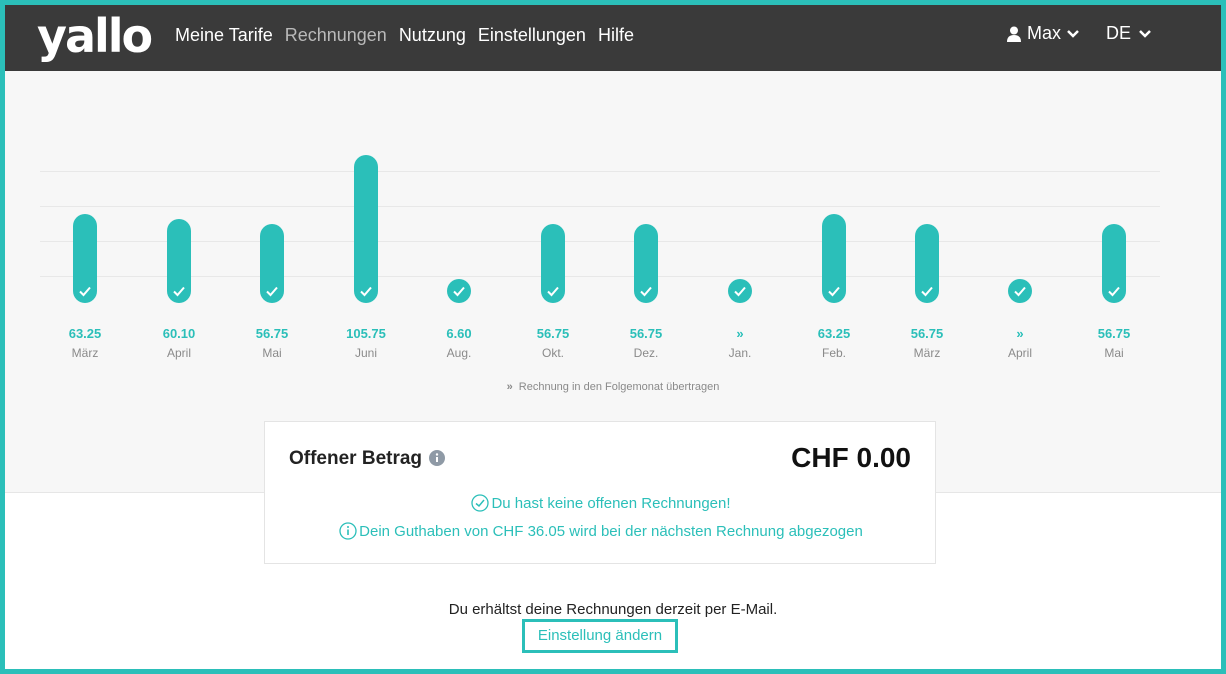 Image resolution: width=1226 pixels, height=674 pixels. Describe the element at coordinates (851, 457) in the screenshot. I see `balance-amount: CHF 0.00` at that location.